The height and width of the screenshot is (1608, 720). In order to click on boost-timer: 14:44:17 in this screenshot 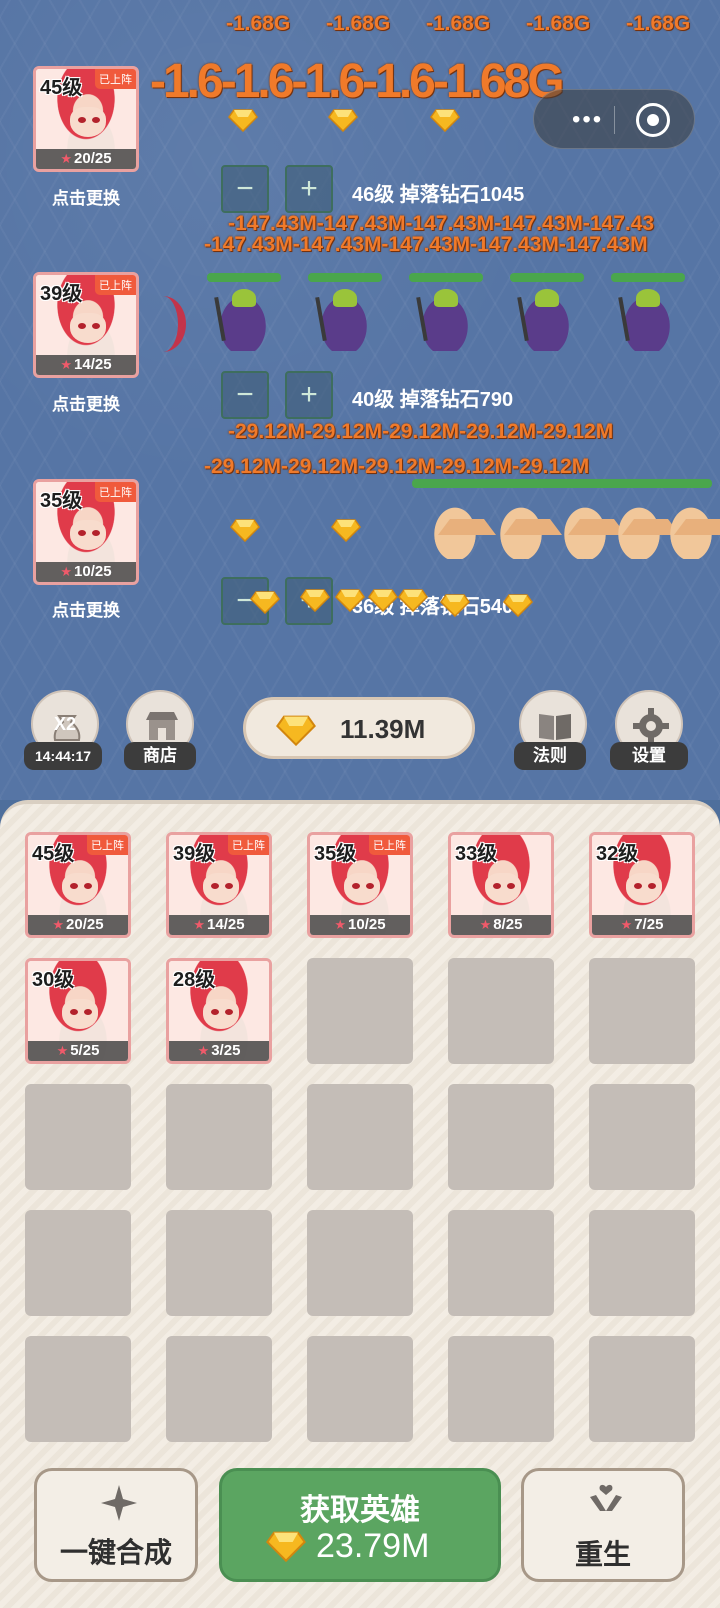, I will do `click(63, 756)`.